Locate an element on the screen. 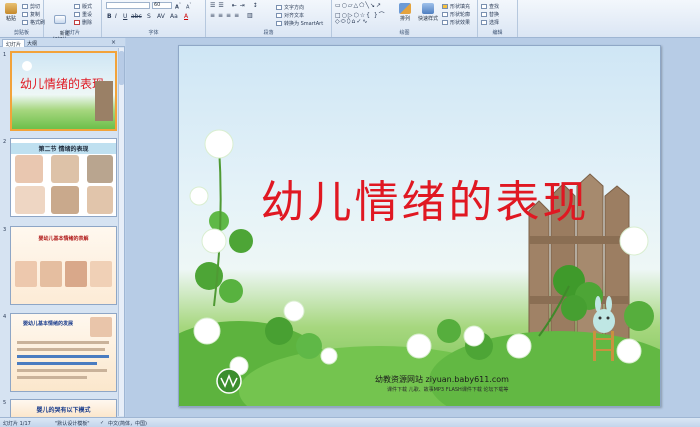  shrink-font-button: A˅ is located at coordinates (189, 6).